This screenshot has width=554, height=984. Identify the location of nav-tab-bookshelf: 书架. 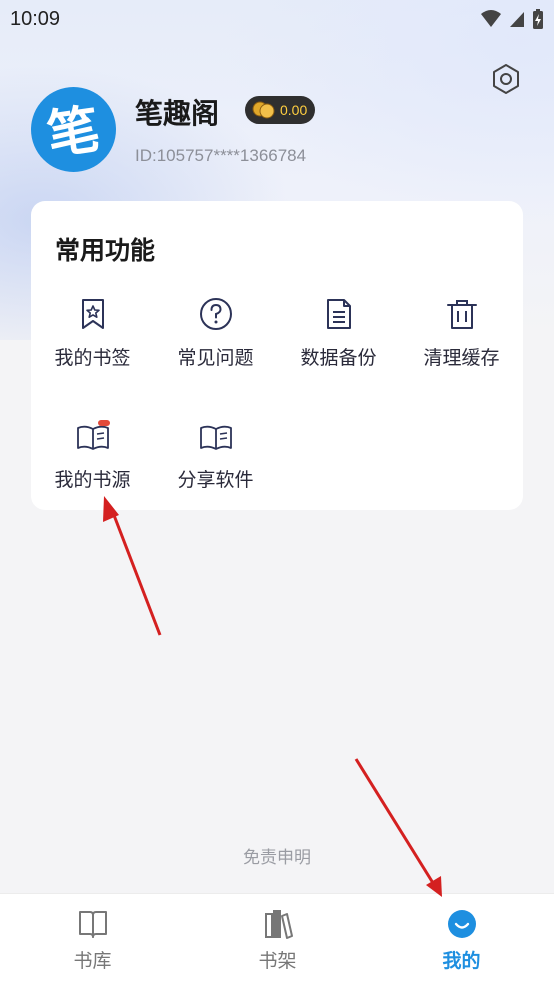
(277, 939).